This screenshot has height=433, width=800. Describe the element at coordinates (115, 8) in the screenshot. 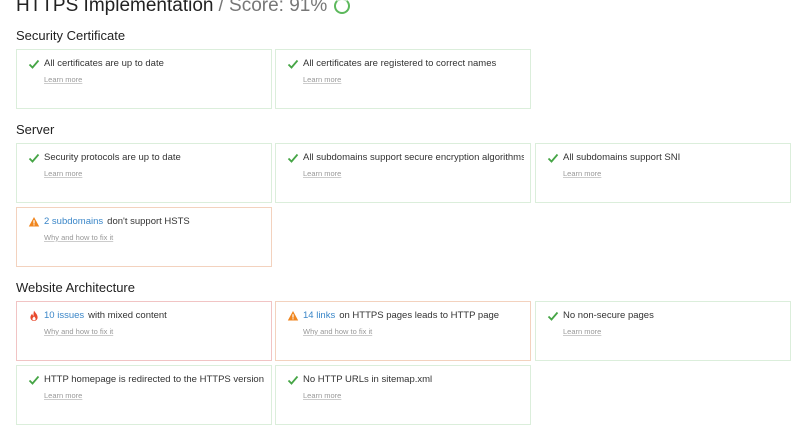

I see `page-title: HTTPS Implementation` at that location.